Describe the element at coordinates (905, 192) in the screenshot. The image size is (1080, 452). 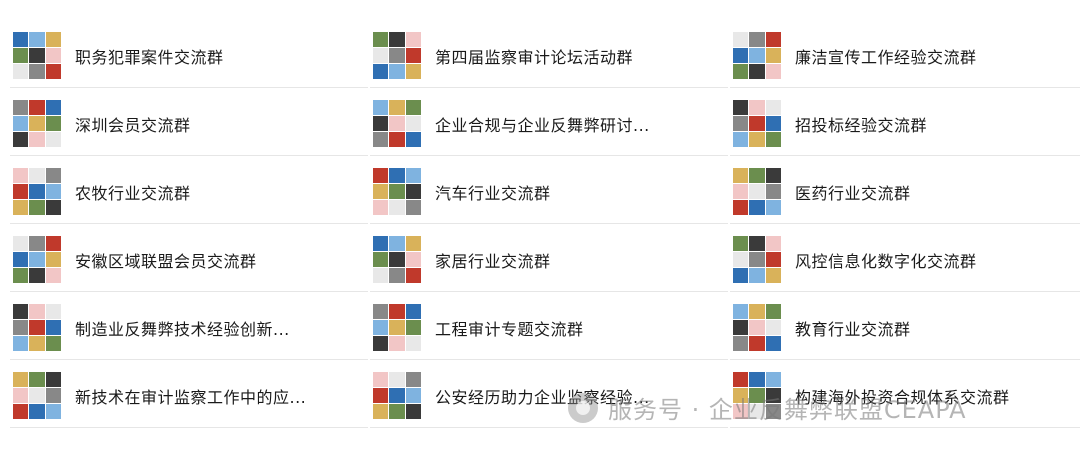
I see `group-row: 医药行业交流群` at that location.